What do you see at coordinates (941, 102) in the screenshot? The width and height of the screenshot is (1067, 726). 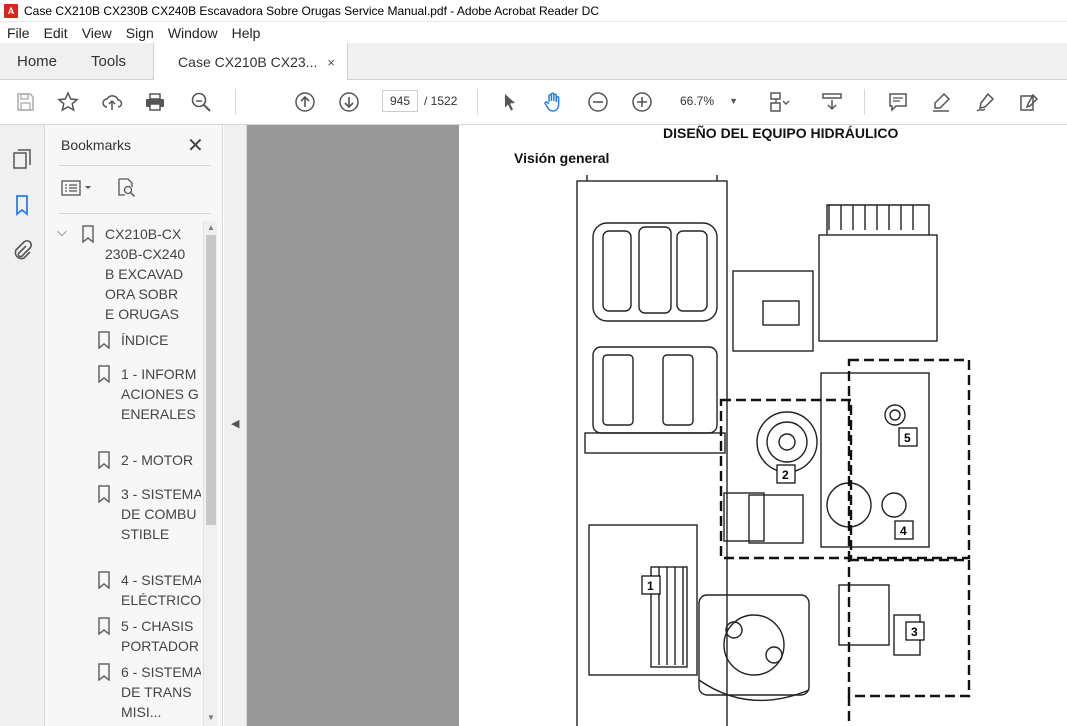 I see `highlight-icon` at bounding box center [941, 102].